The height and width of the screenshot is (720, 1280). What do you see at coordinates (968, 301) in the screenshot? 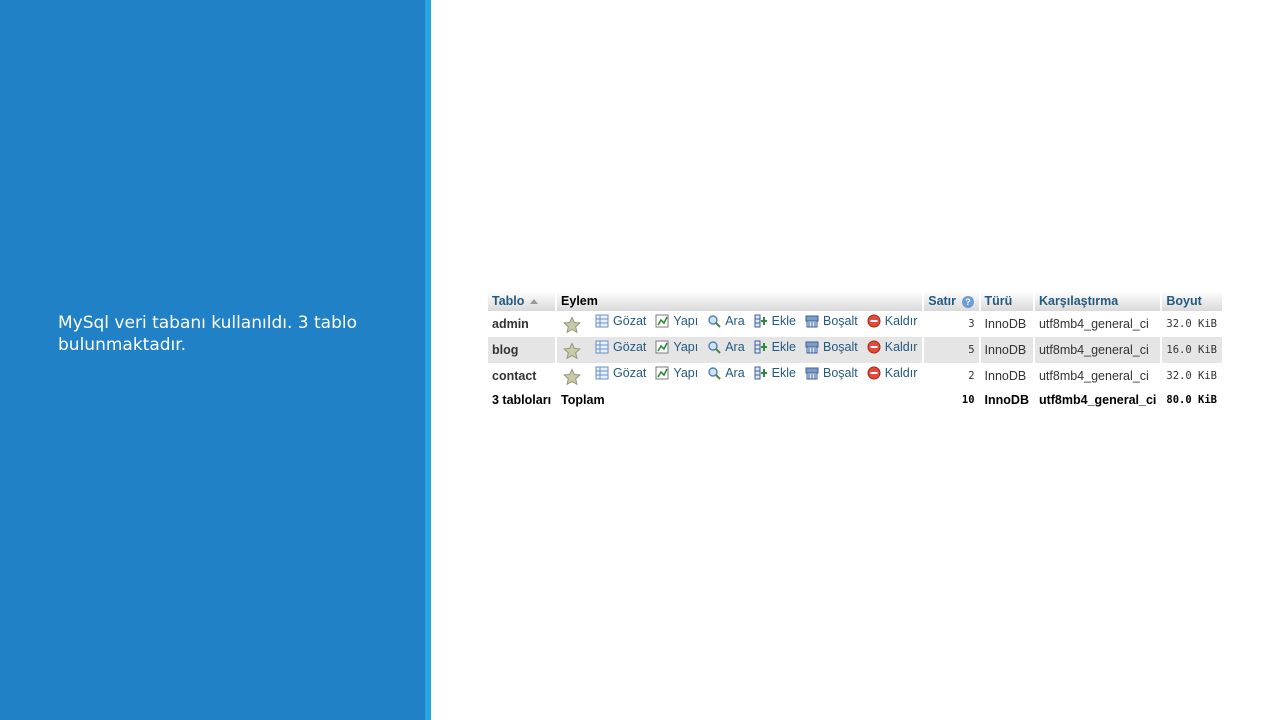
I see `help-icon: ?` at bounding box center [968, 301].